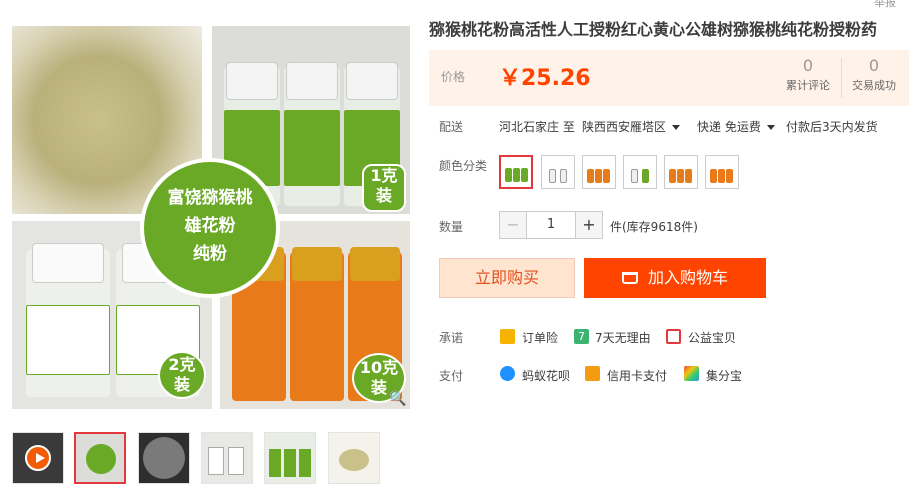 The height and width of the screenshot is (490, 923). What do you see at coordinates (736, 126) in the screenshot?
I see `shipping-method-select: 快递 免运费` at bounding box center [736, 126].